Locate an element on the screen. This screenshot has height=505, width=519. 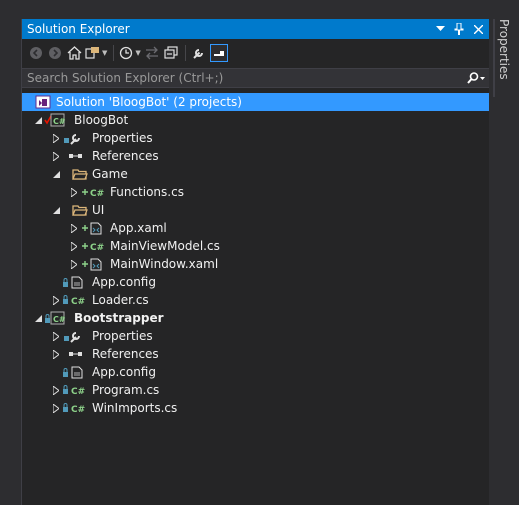
tree-row-folder-game: Game is located at coordinates (255, 174).